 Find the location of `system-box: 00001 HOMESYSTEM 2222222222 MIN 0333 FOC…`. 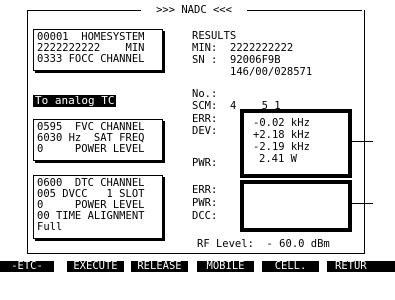

system-box: 00001 HOMESYSTEM 2222222222 MIN 0333 FOC… is located at coordinates (98, 50).